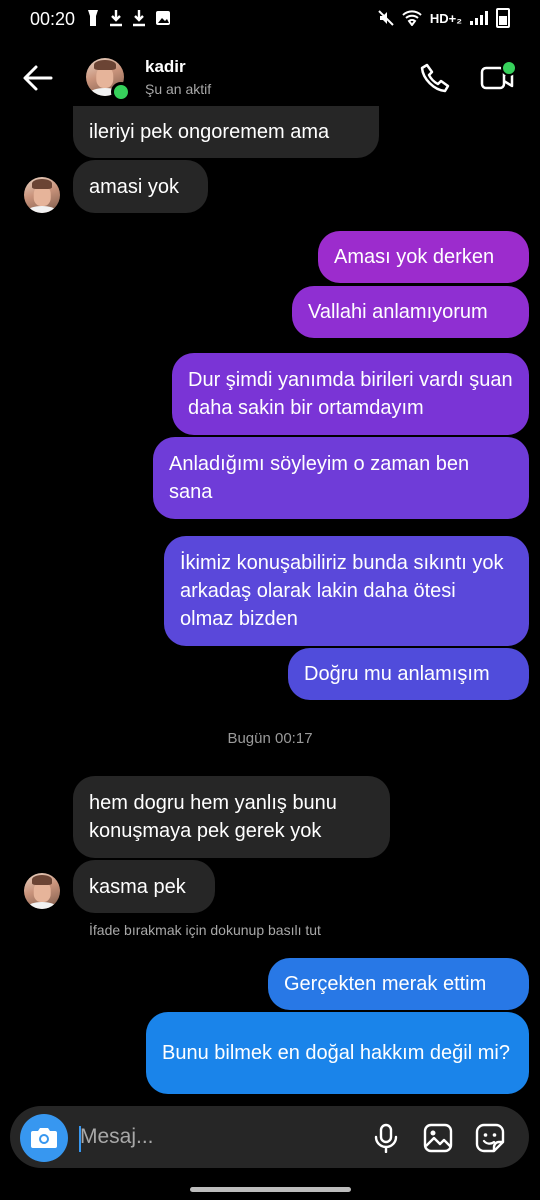  I want to click on flashlight-icon, so click(93, 18).